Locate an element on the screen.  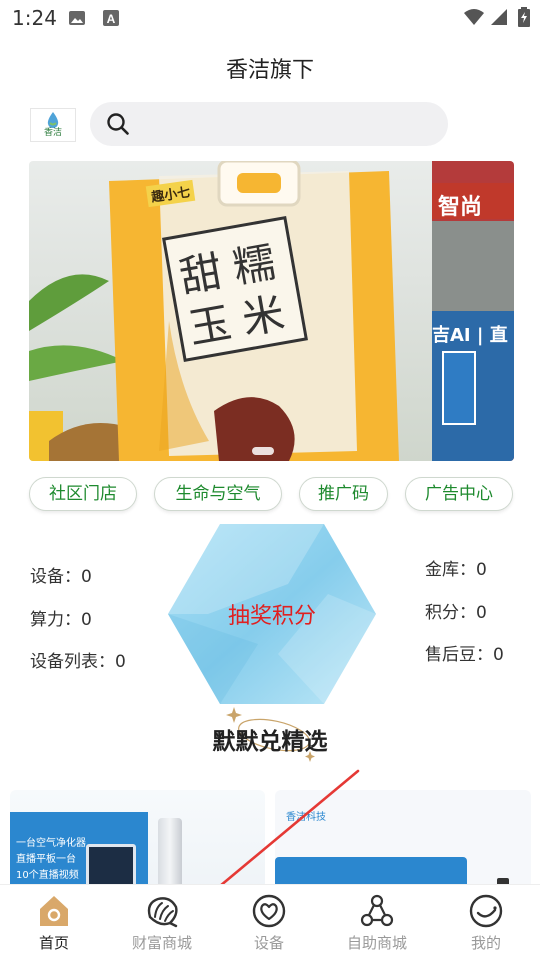
card1-line-2: 直播平板一台 is located at coordinates (46, 859).